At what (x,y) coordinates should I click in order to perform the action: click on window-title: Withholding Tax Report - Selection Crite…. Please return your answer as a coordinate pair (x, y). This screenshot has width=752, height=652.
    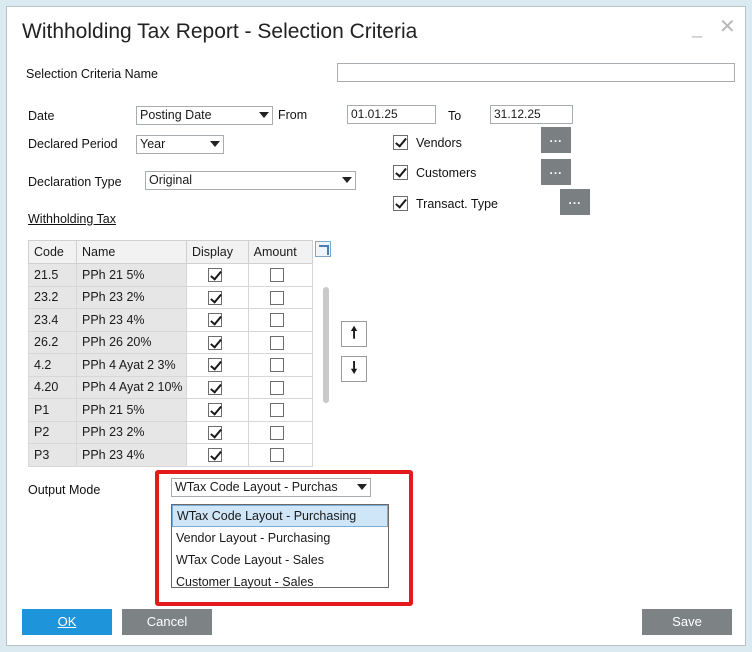
    Looking at the image, I should click on (220, 31).